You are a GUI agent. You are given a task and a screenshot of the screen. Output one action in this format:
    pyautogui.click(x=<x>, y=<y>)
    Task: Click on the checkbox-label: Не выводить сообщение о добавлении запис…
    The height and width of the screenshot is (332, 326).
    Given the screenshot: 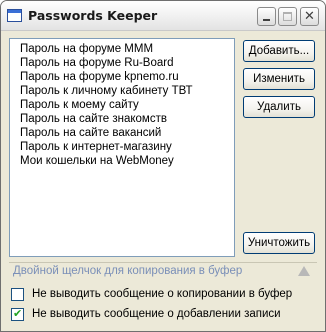 What is the action you would take?
    pyautogui.click(x=156, y=314)
    